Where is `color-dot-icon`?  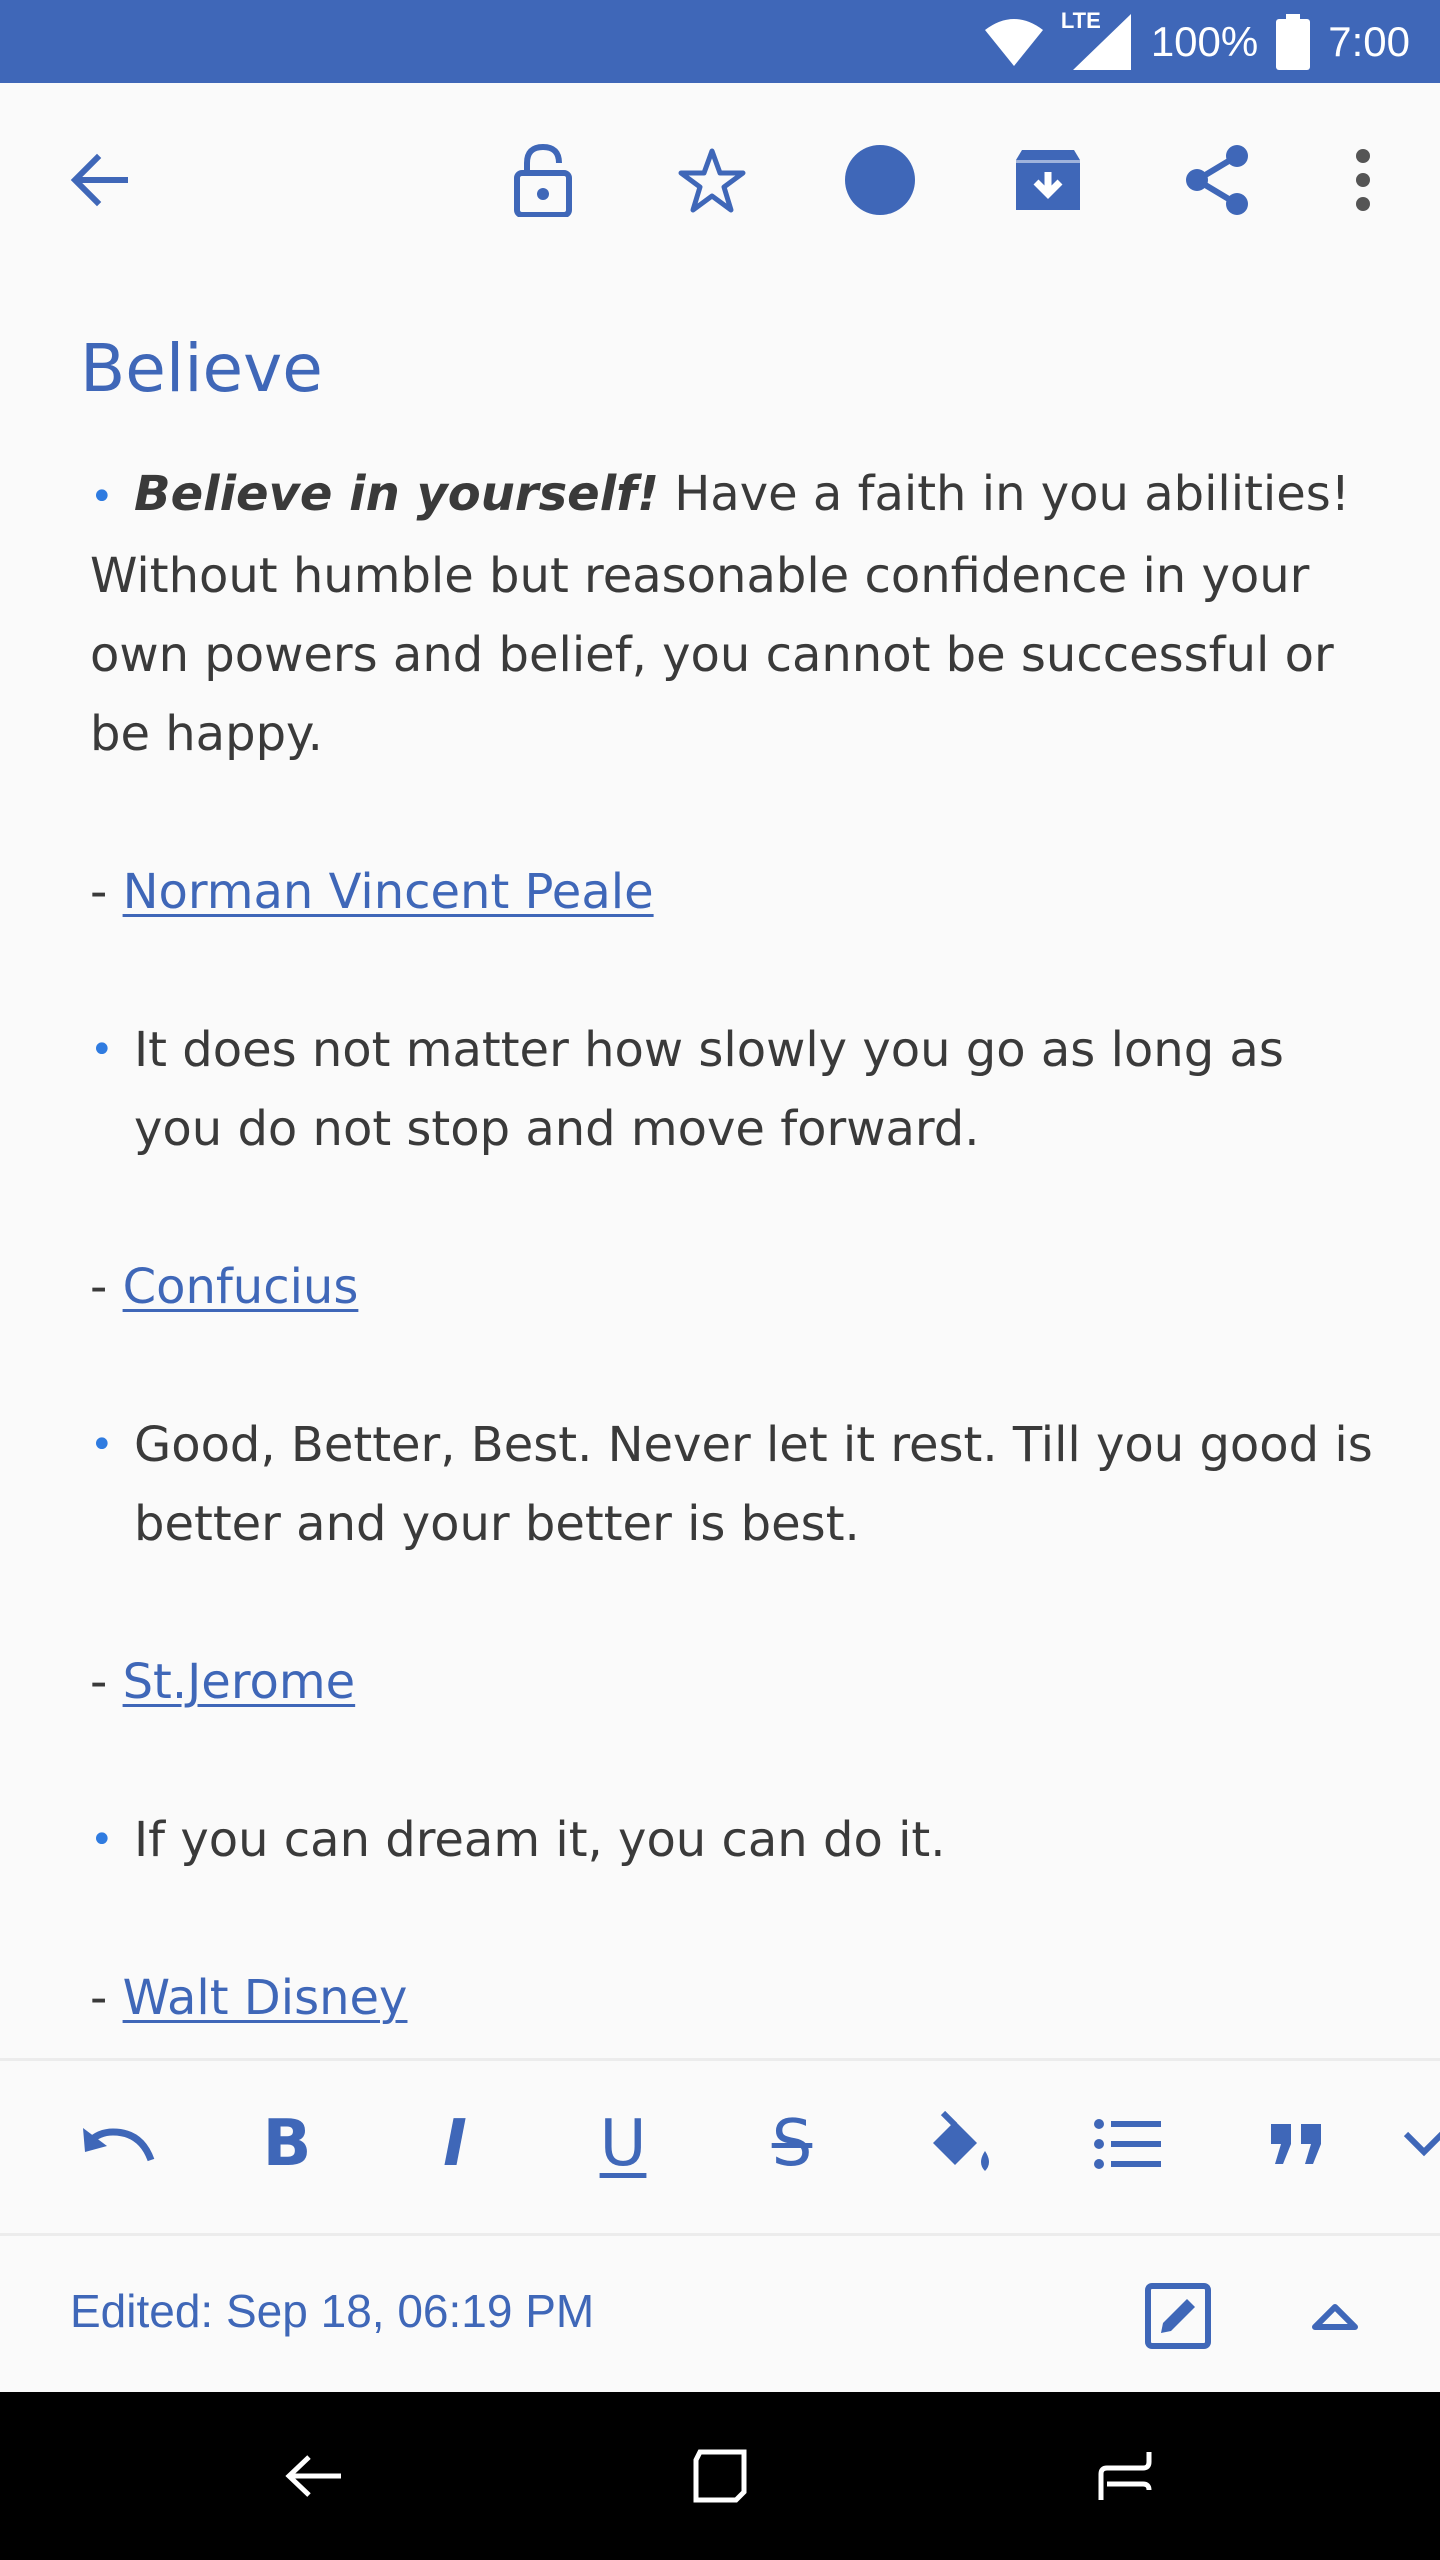 color-dot-icon is located at coordinates (880, 180).